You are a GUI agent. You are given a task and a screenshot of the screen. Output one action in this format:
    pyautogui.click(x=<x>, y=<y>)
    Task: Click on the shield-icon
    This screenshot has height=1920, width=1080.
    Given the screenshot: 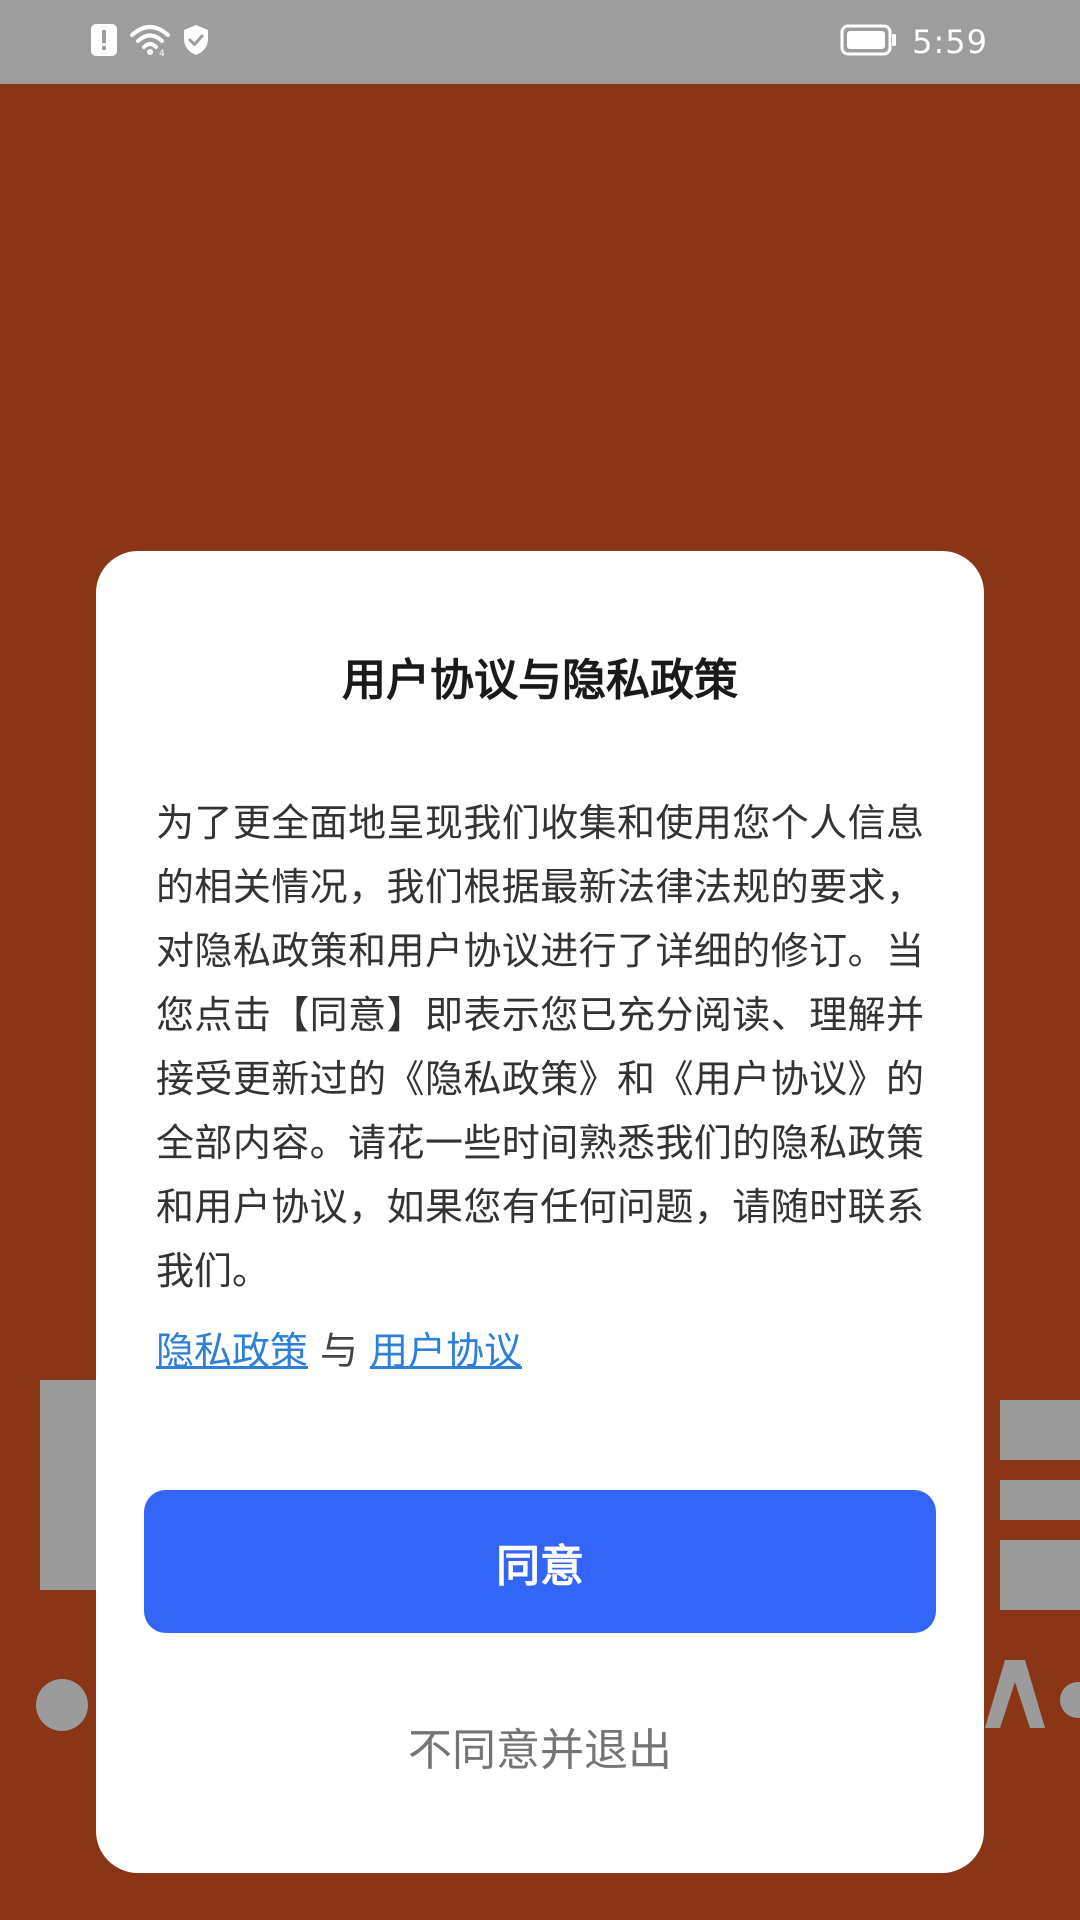 What is the action you would take?
    pyautogui.click(x=196, y=42)
    